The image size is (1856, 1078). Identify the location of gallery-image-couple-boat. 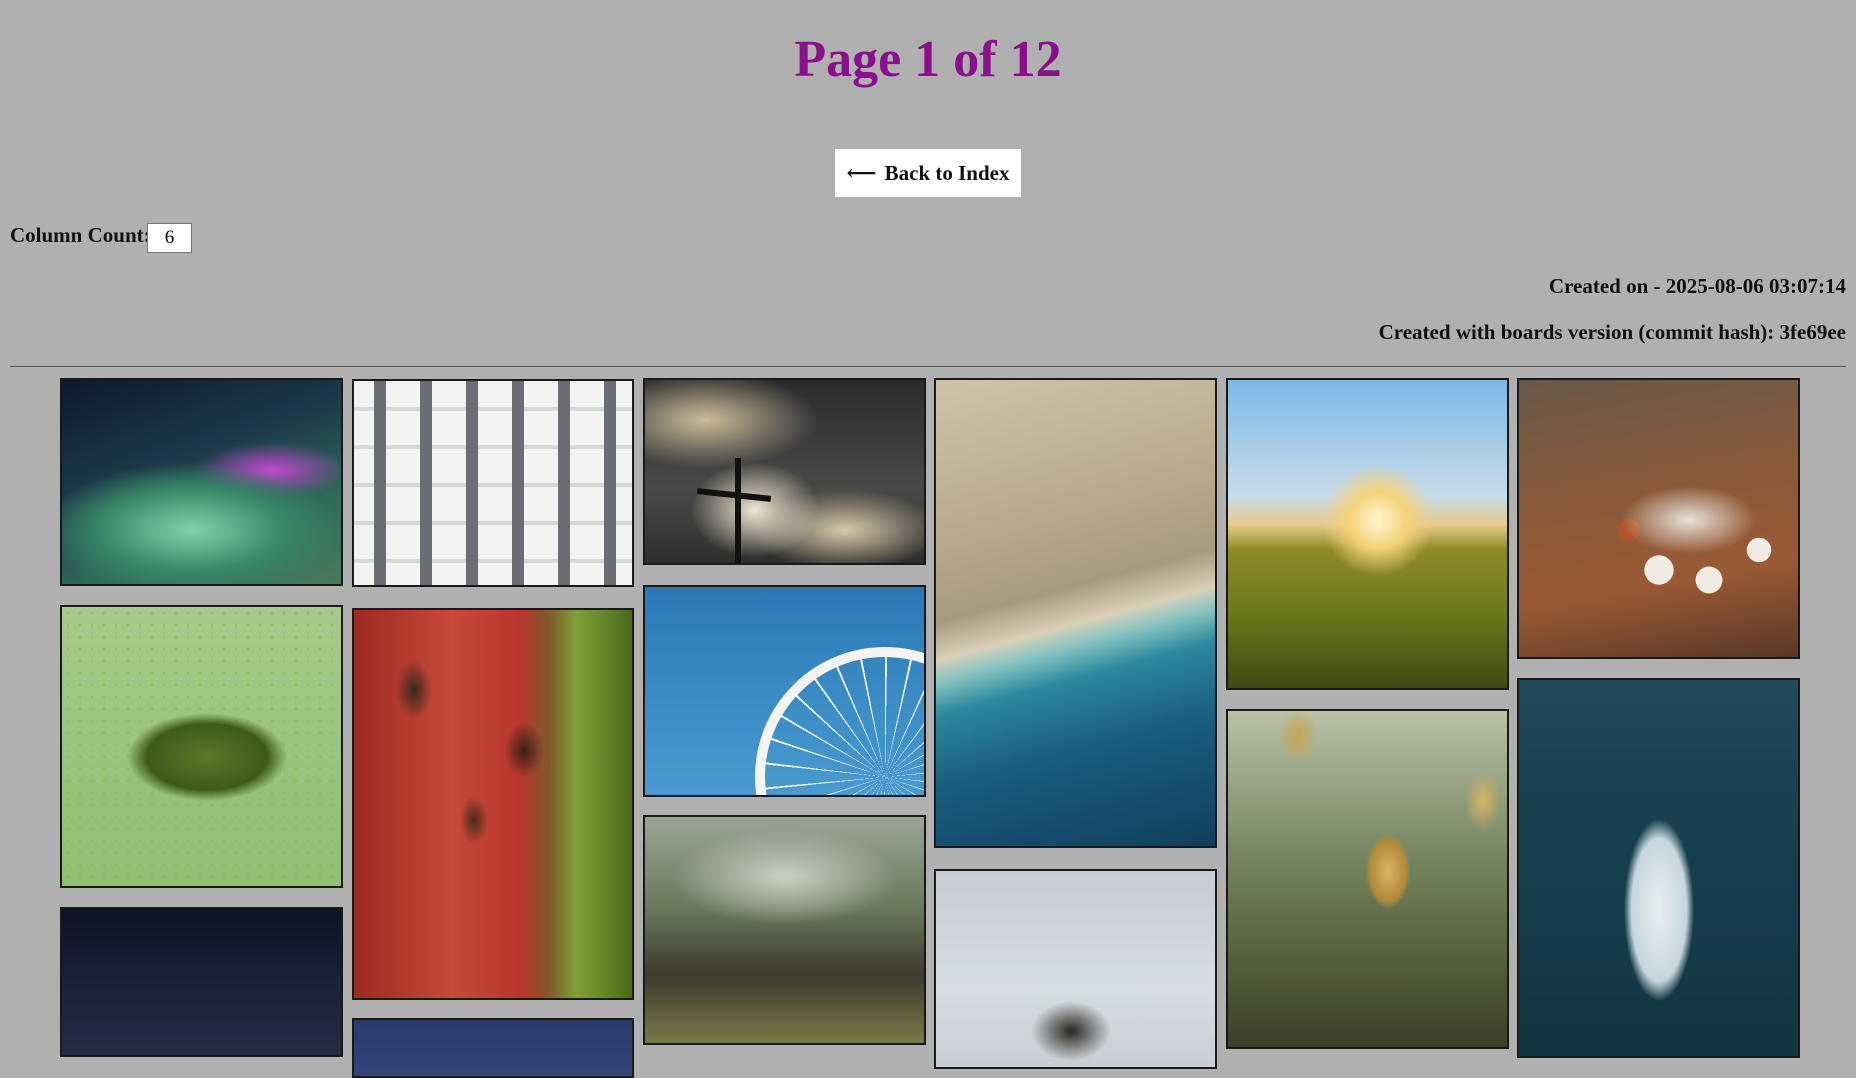
(1658, 868).